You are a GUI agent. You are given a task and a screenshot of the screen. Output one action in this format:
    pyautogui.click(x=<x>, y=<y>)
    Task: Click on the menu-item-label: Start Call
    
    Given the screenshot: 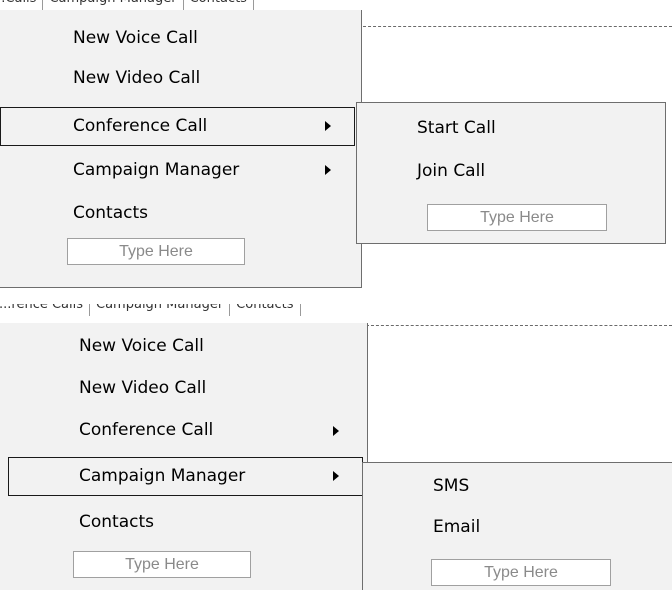 What is the action you would take?
    pyautogui.click(x=456, y=128)
    